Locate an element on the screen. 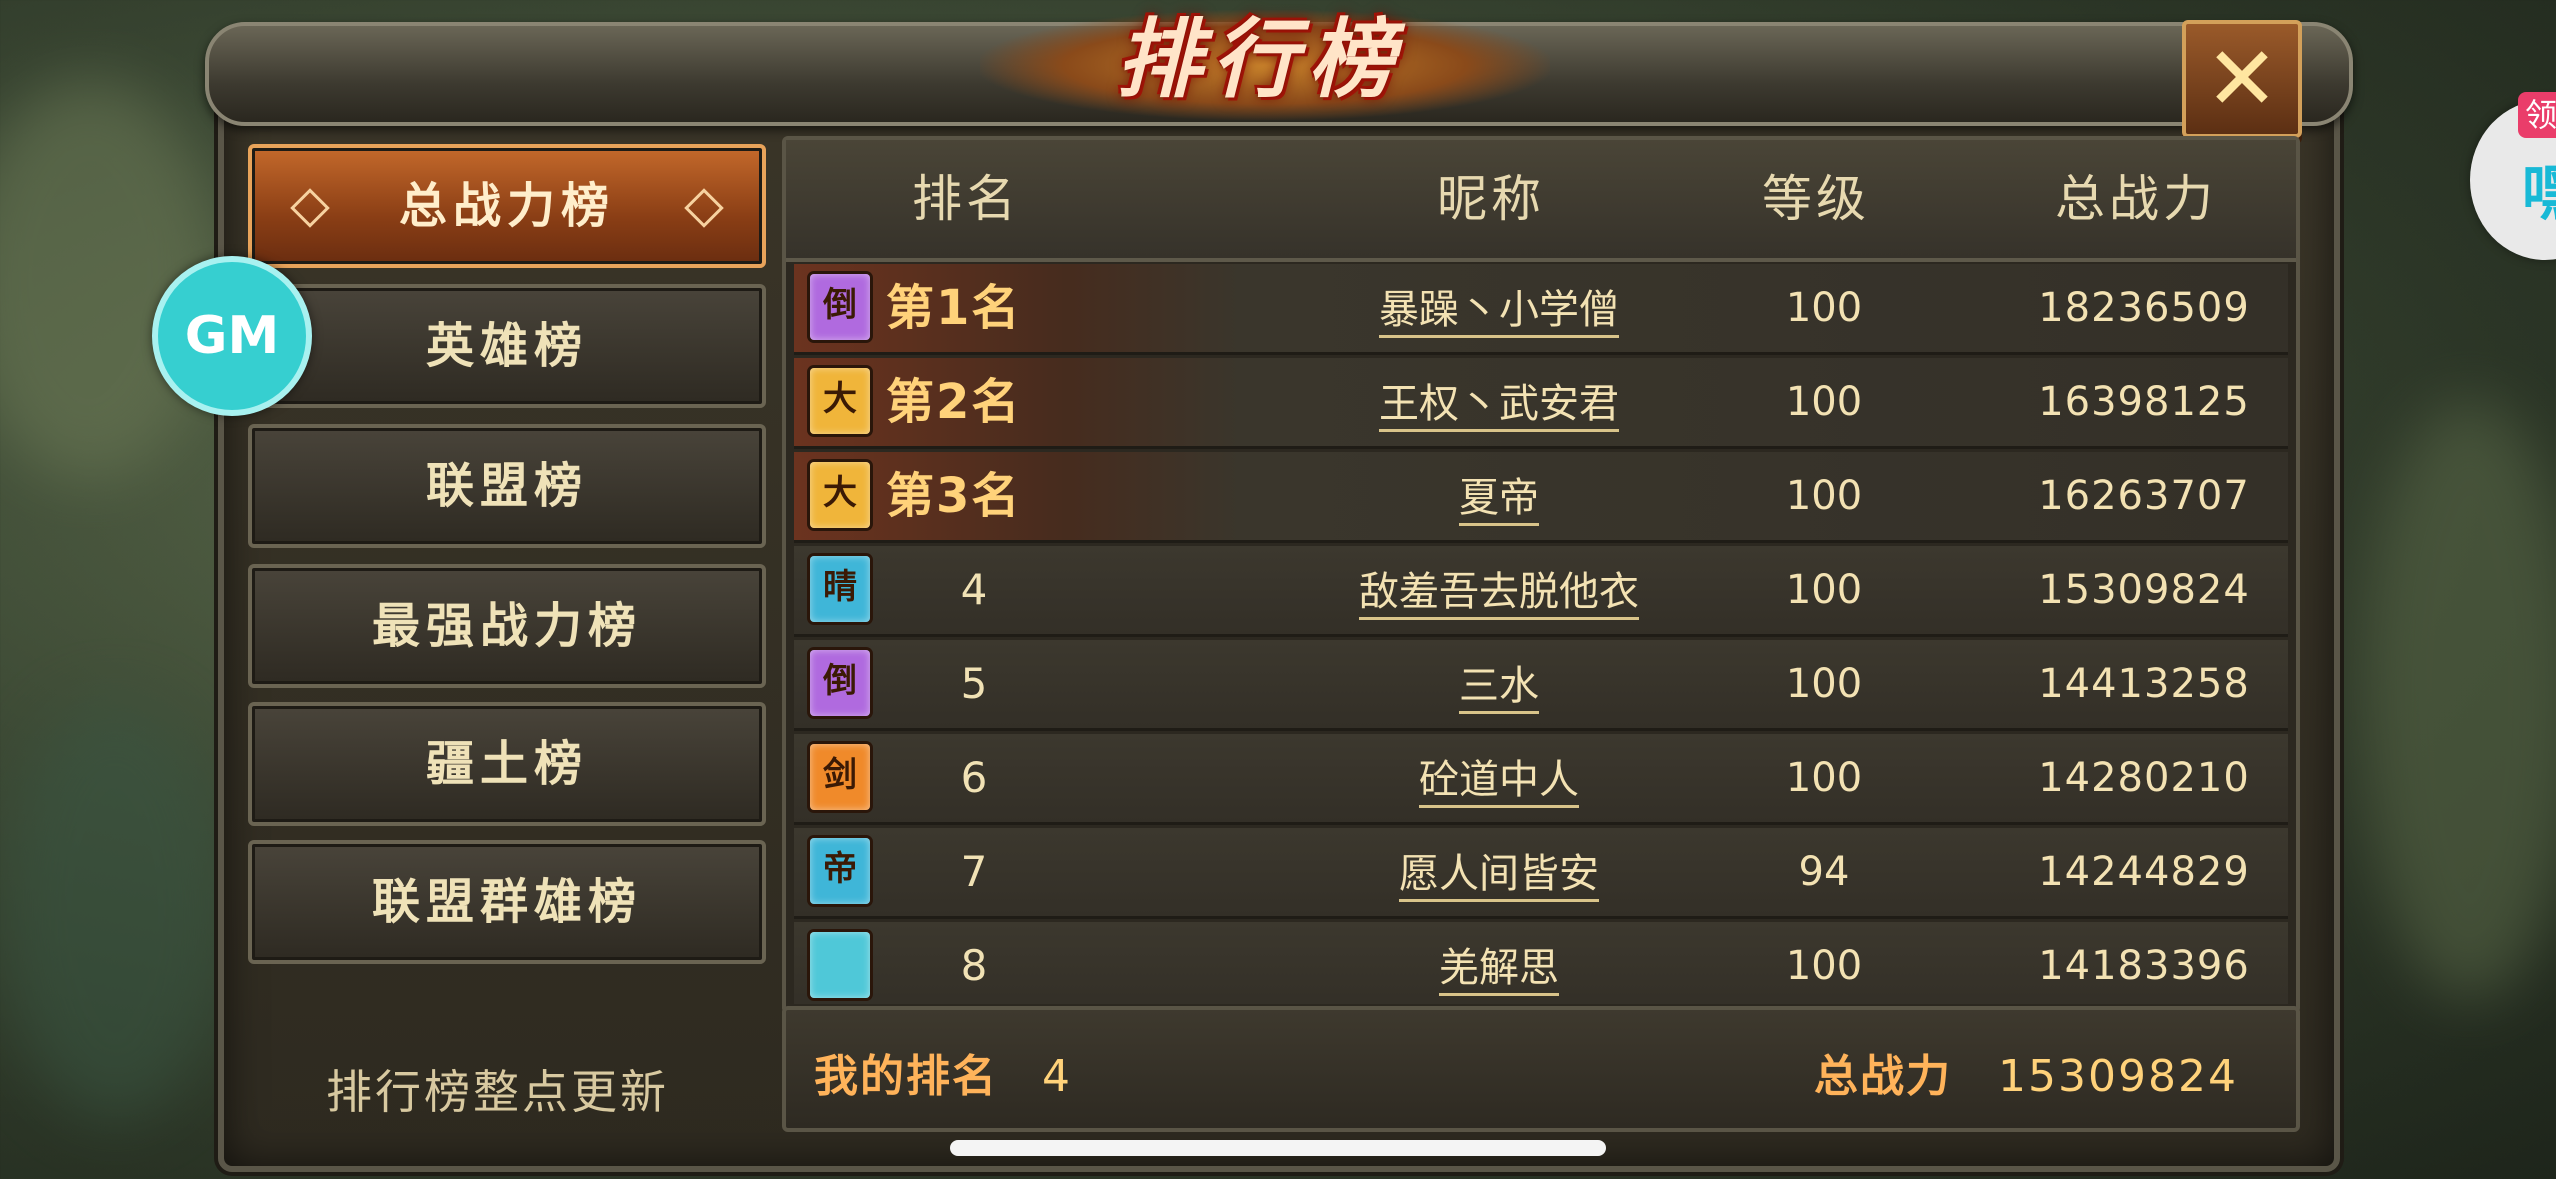 The width and height of the screenshot is (2556, 1179). banner-badge-icon: 剑 is located at coordinates (840, 777).